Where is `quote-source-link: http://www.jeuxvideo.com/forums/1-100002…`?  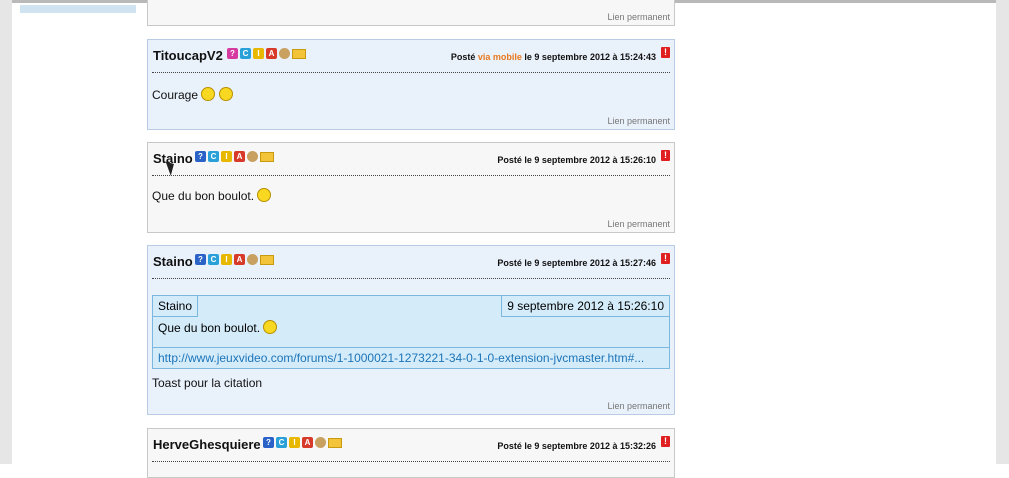
quote-source-link: http://www.jeuxvideo.com/forums/1-100002… is located at coordinates (411, 357).